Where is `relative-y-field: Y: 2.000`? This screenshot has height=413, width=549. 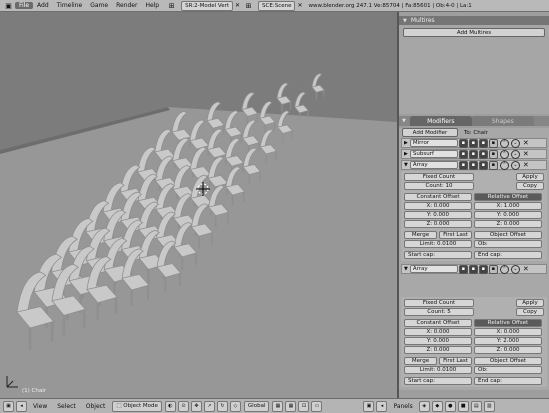
relative-y-field: Y: 2.000 is located at coordinates (508, 341).